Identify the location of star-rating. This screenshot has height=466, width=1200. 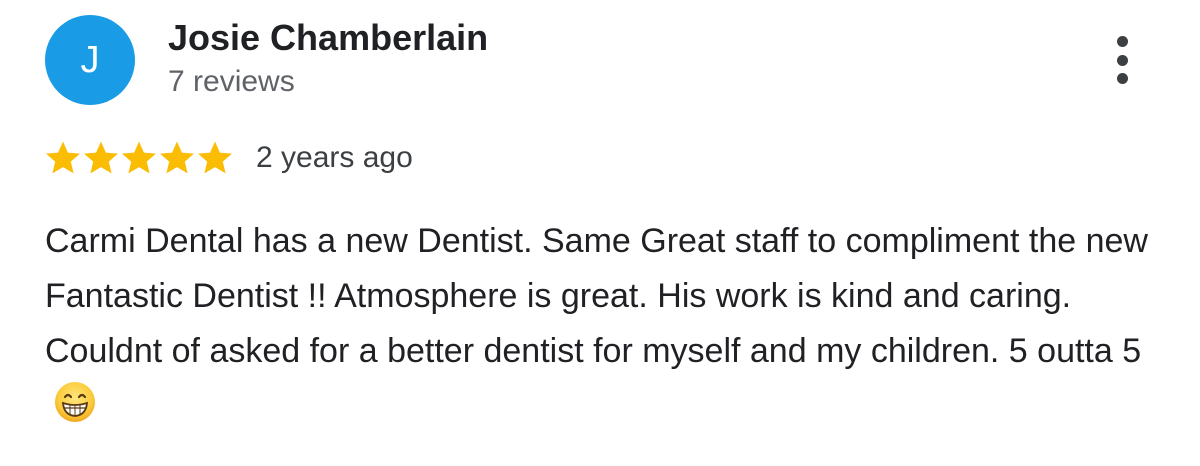
(139, 158).